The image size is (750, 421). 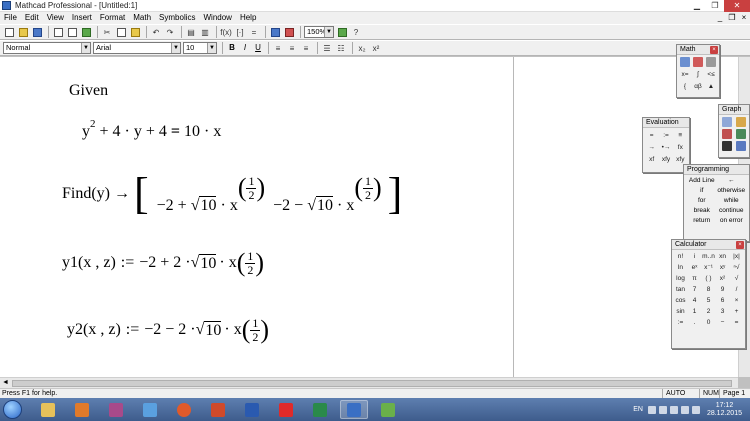 I want to click on explorer-taskbar-icon, so click(x=48, y=409).